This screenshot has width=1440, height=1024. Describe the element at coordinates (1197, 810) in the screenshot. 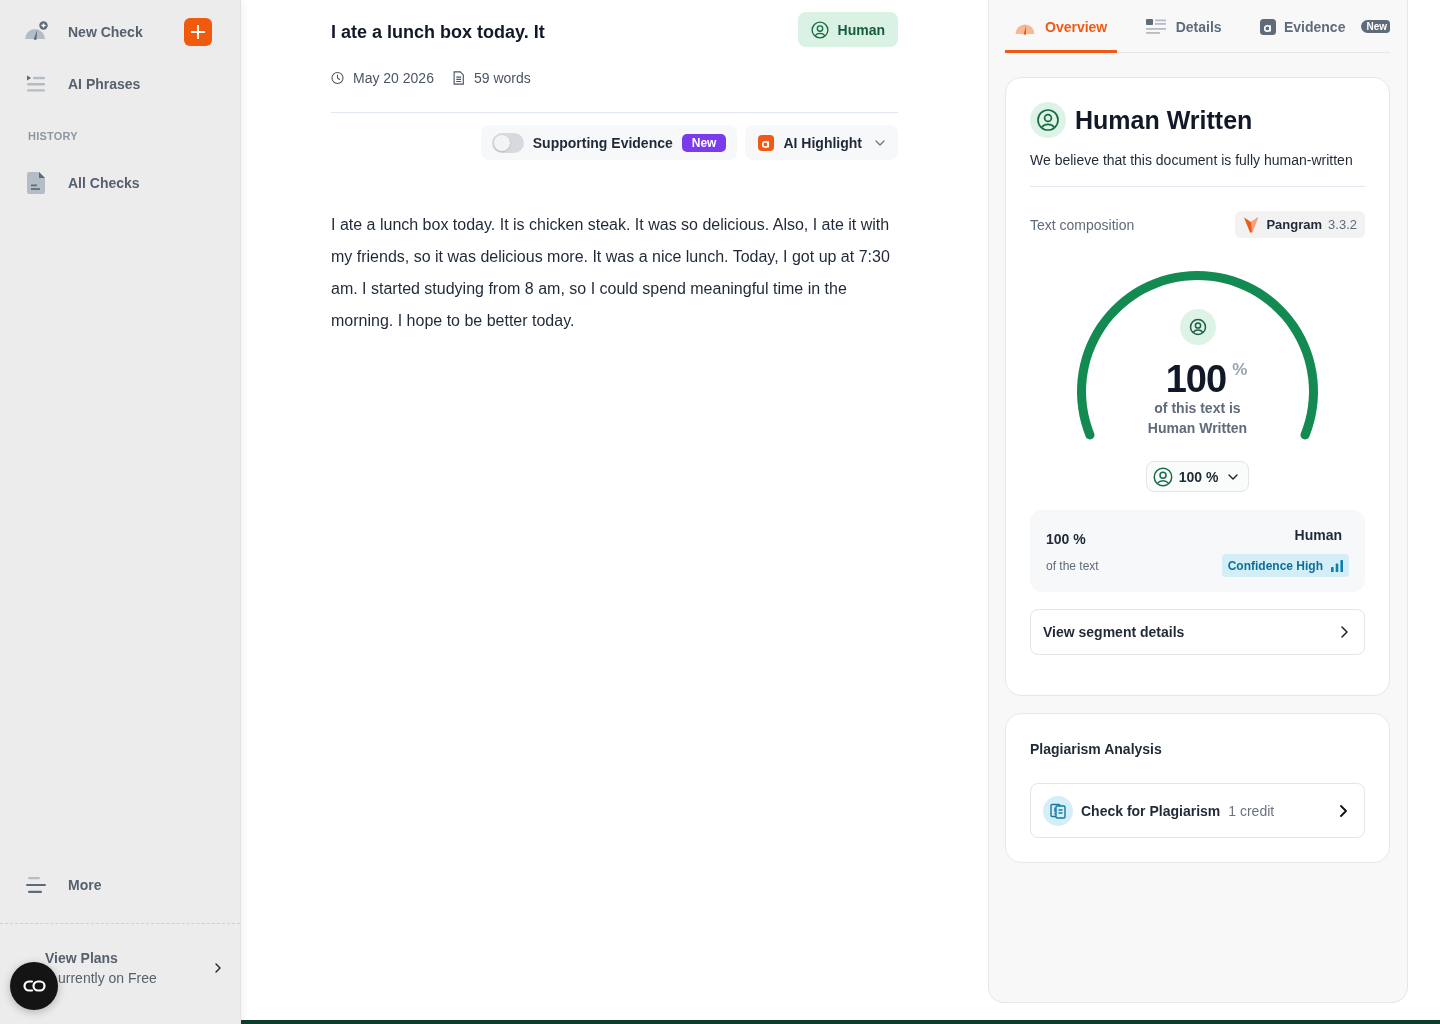

I see `plagiarism-button: Check for Plagiarism 1 credit` at that location.